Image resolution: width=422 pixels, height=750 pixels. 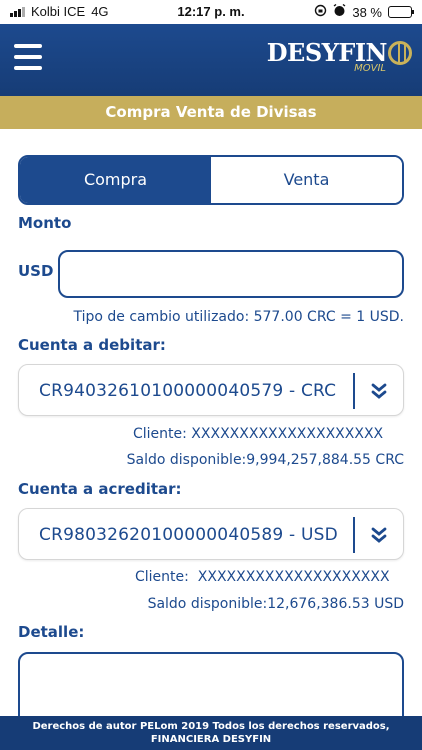 What do you see at coordinates (211, 739) in the screenshot?
I see `footer-company: FINANCIERA DESYFIN` at bounding box center [211, 739].